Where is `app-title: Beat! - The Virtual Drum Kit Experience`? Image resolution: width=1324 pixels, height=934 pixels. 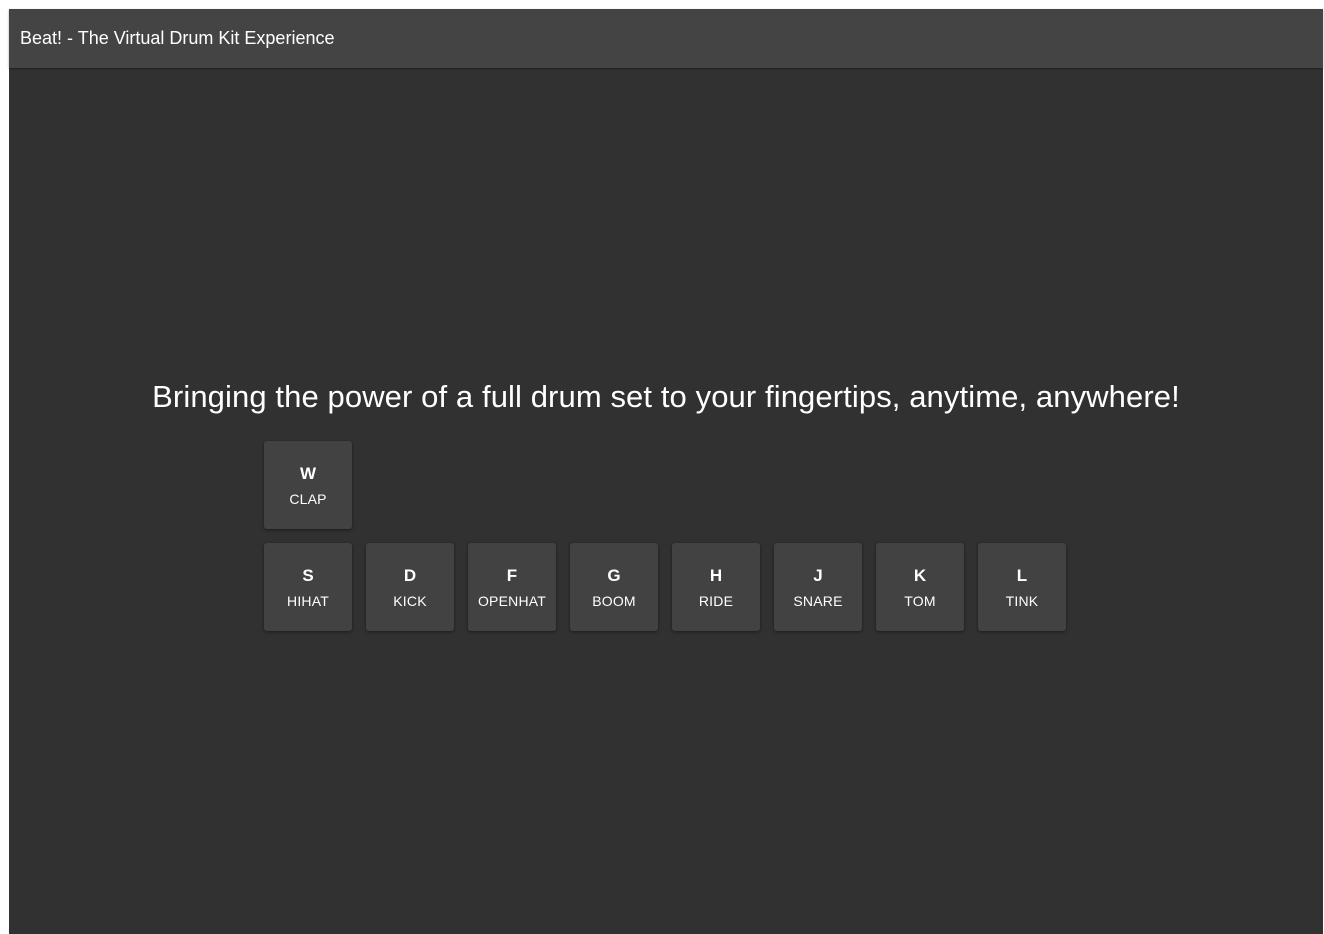 app-title: Beat! - The Virtual Drum Kit Experience is located at coordinates (177, 38).